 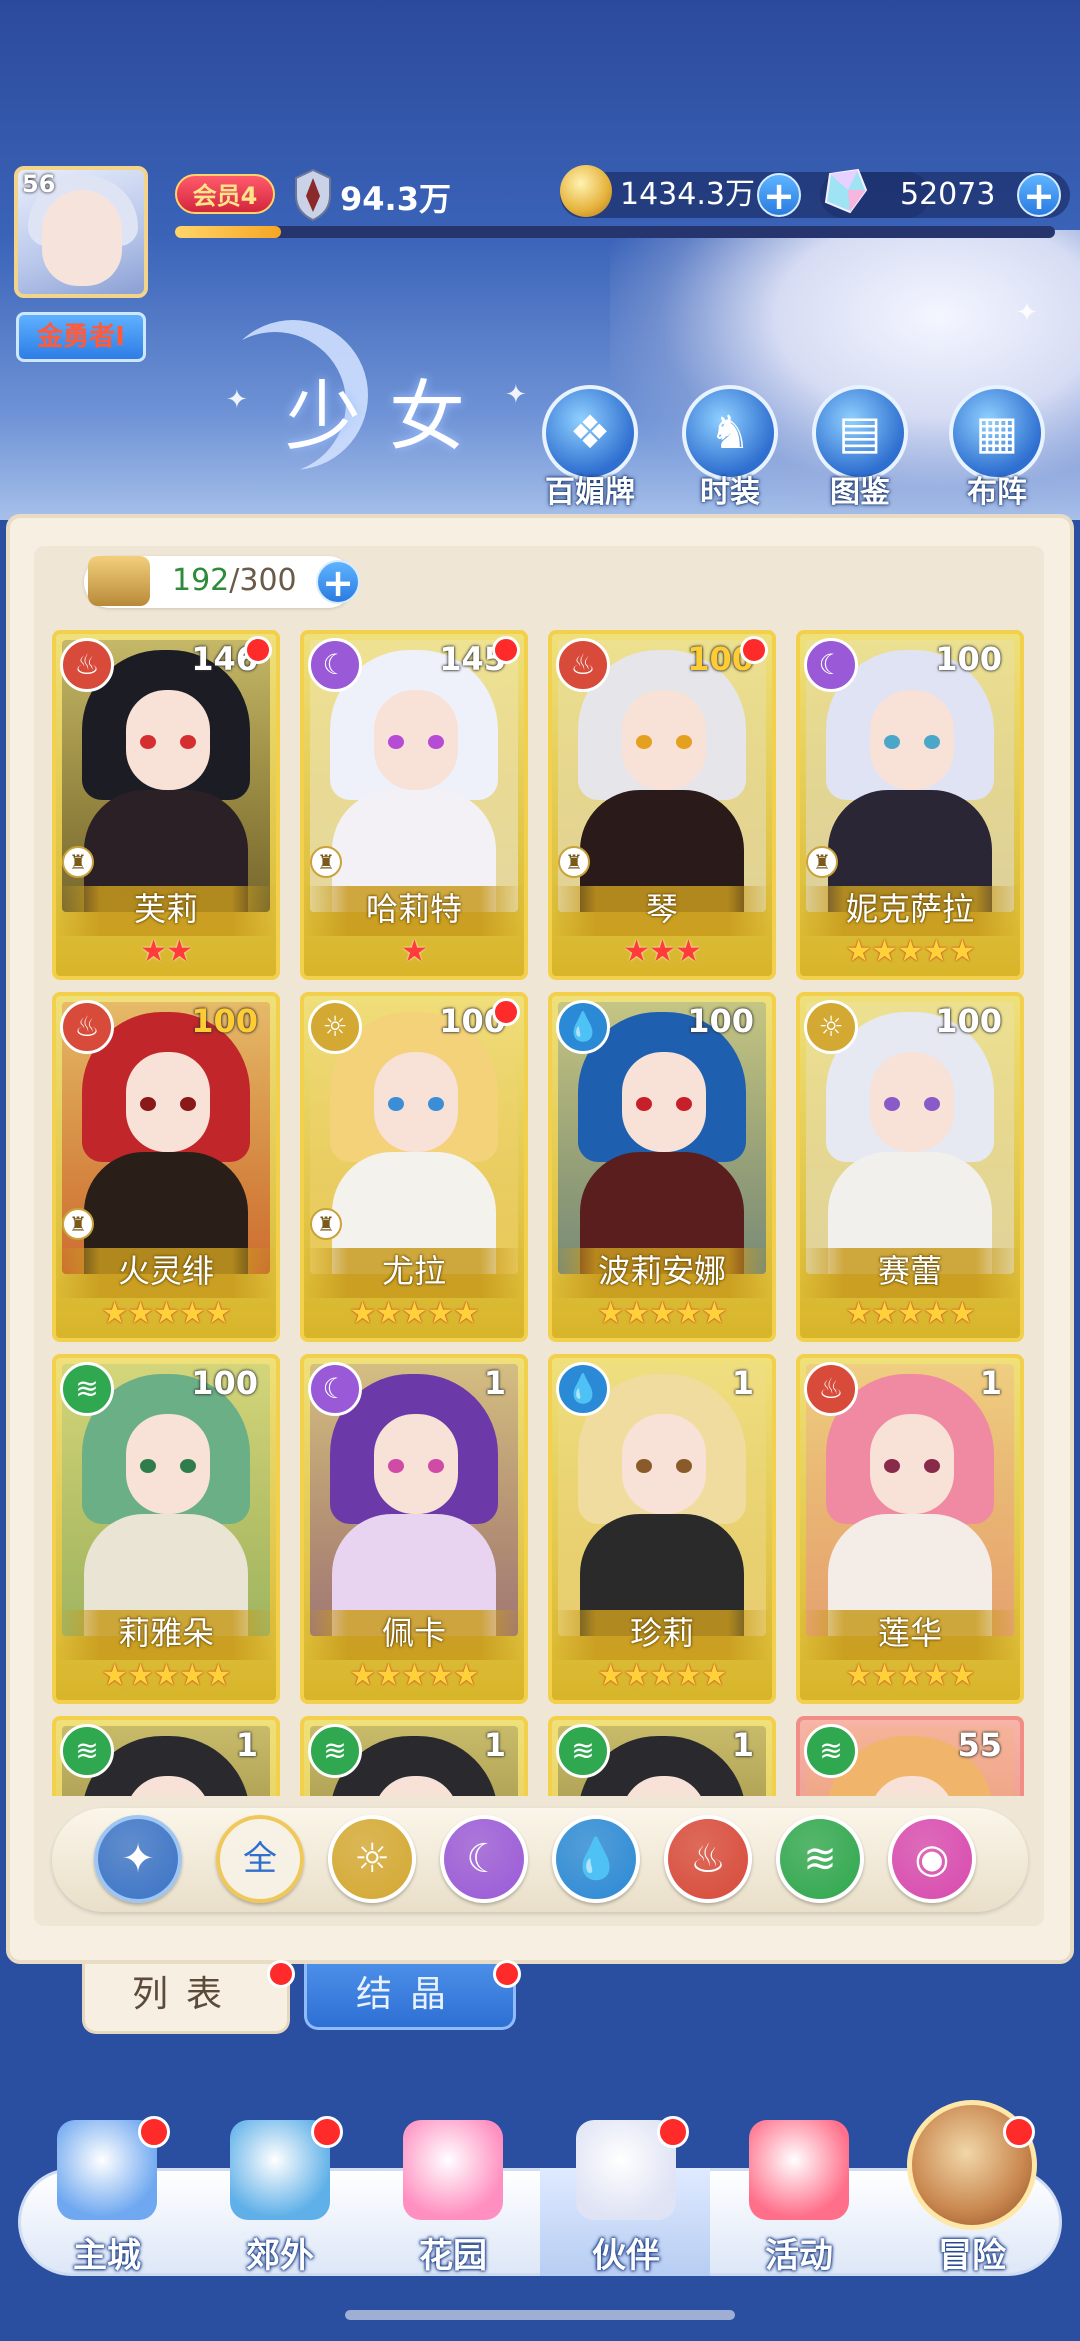 I want to click on companion-name: 赛蕾, so click(x=909, y=1271).